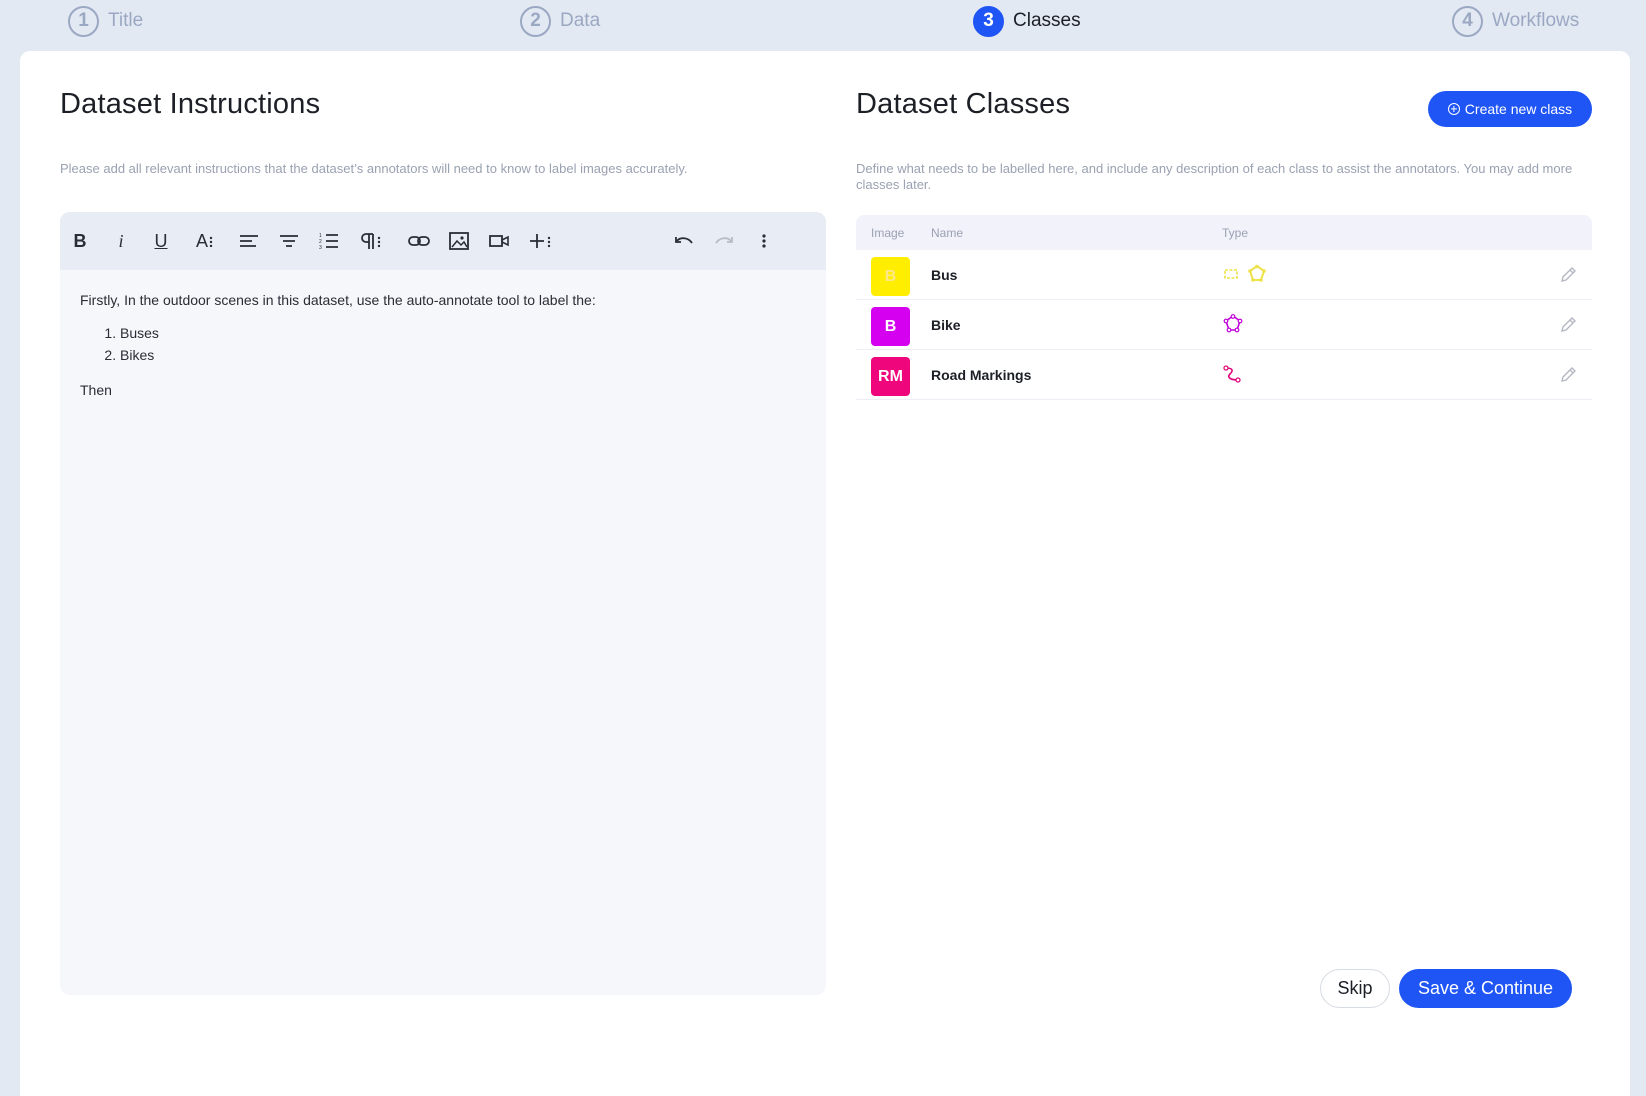 This screenshot has height=1096, width=1646. What do you see at coordinates (201, 240) in the screenshot?
I see `font-size-label: A` at bounding box center [201, 240].